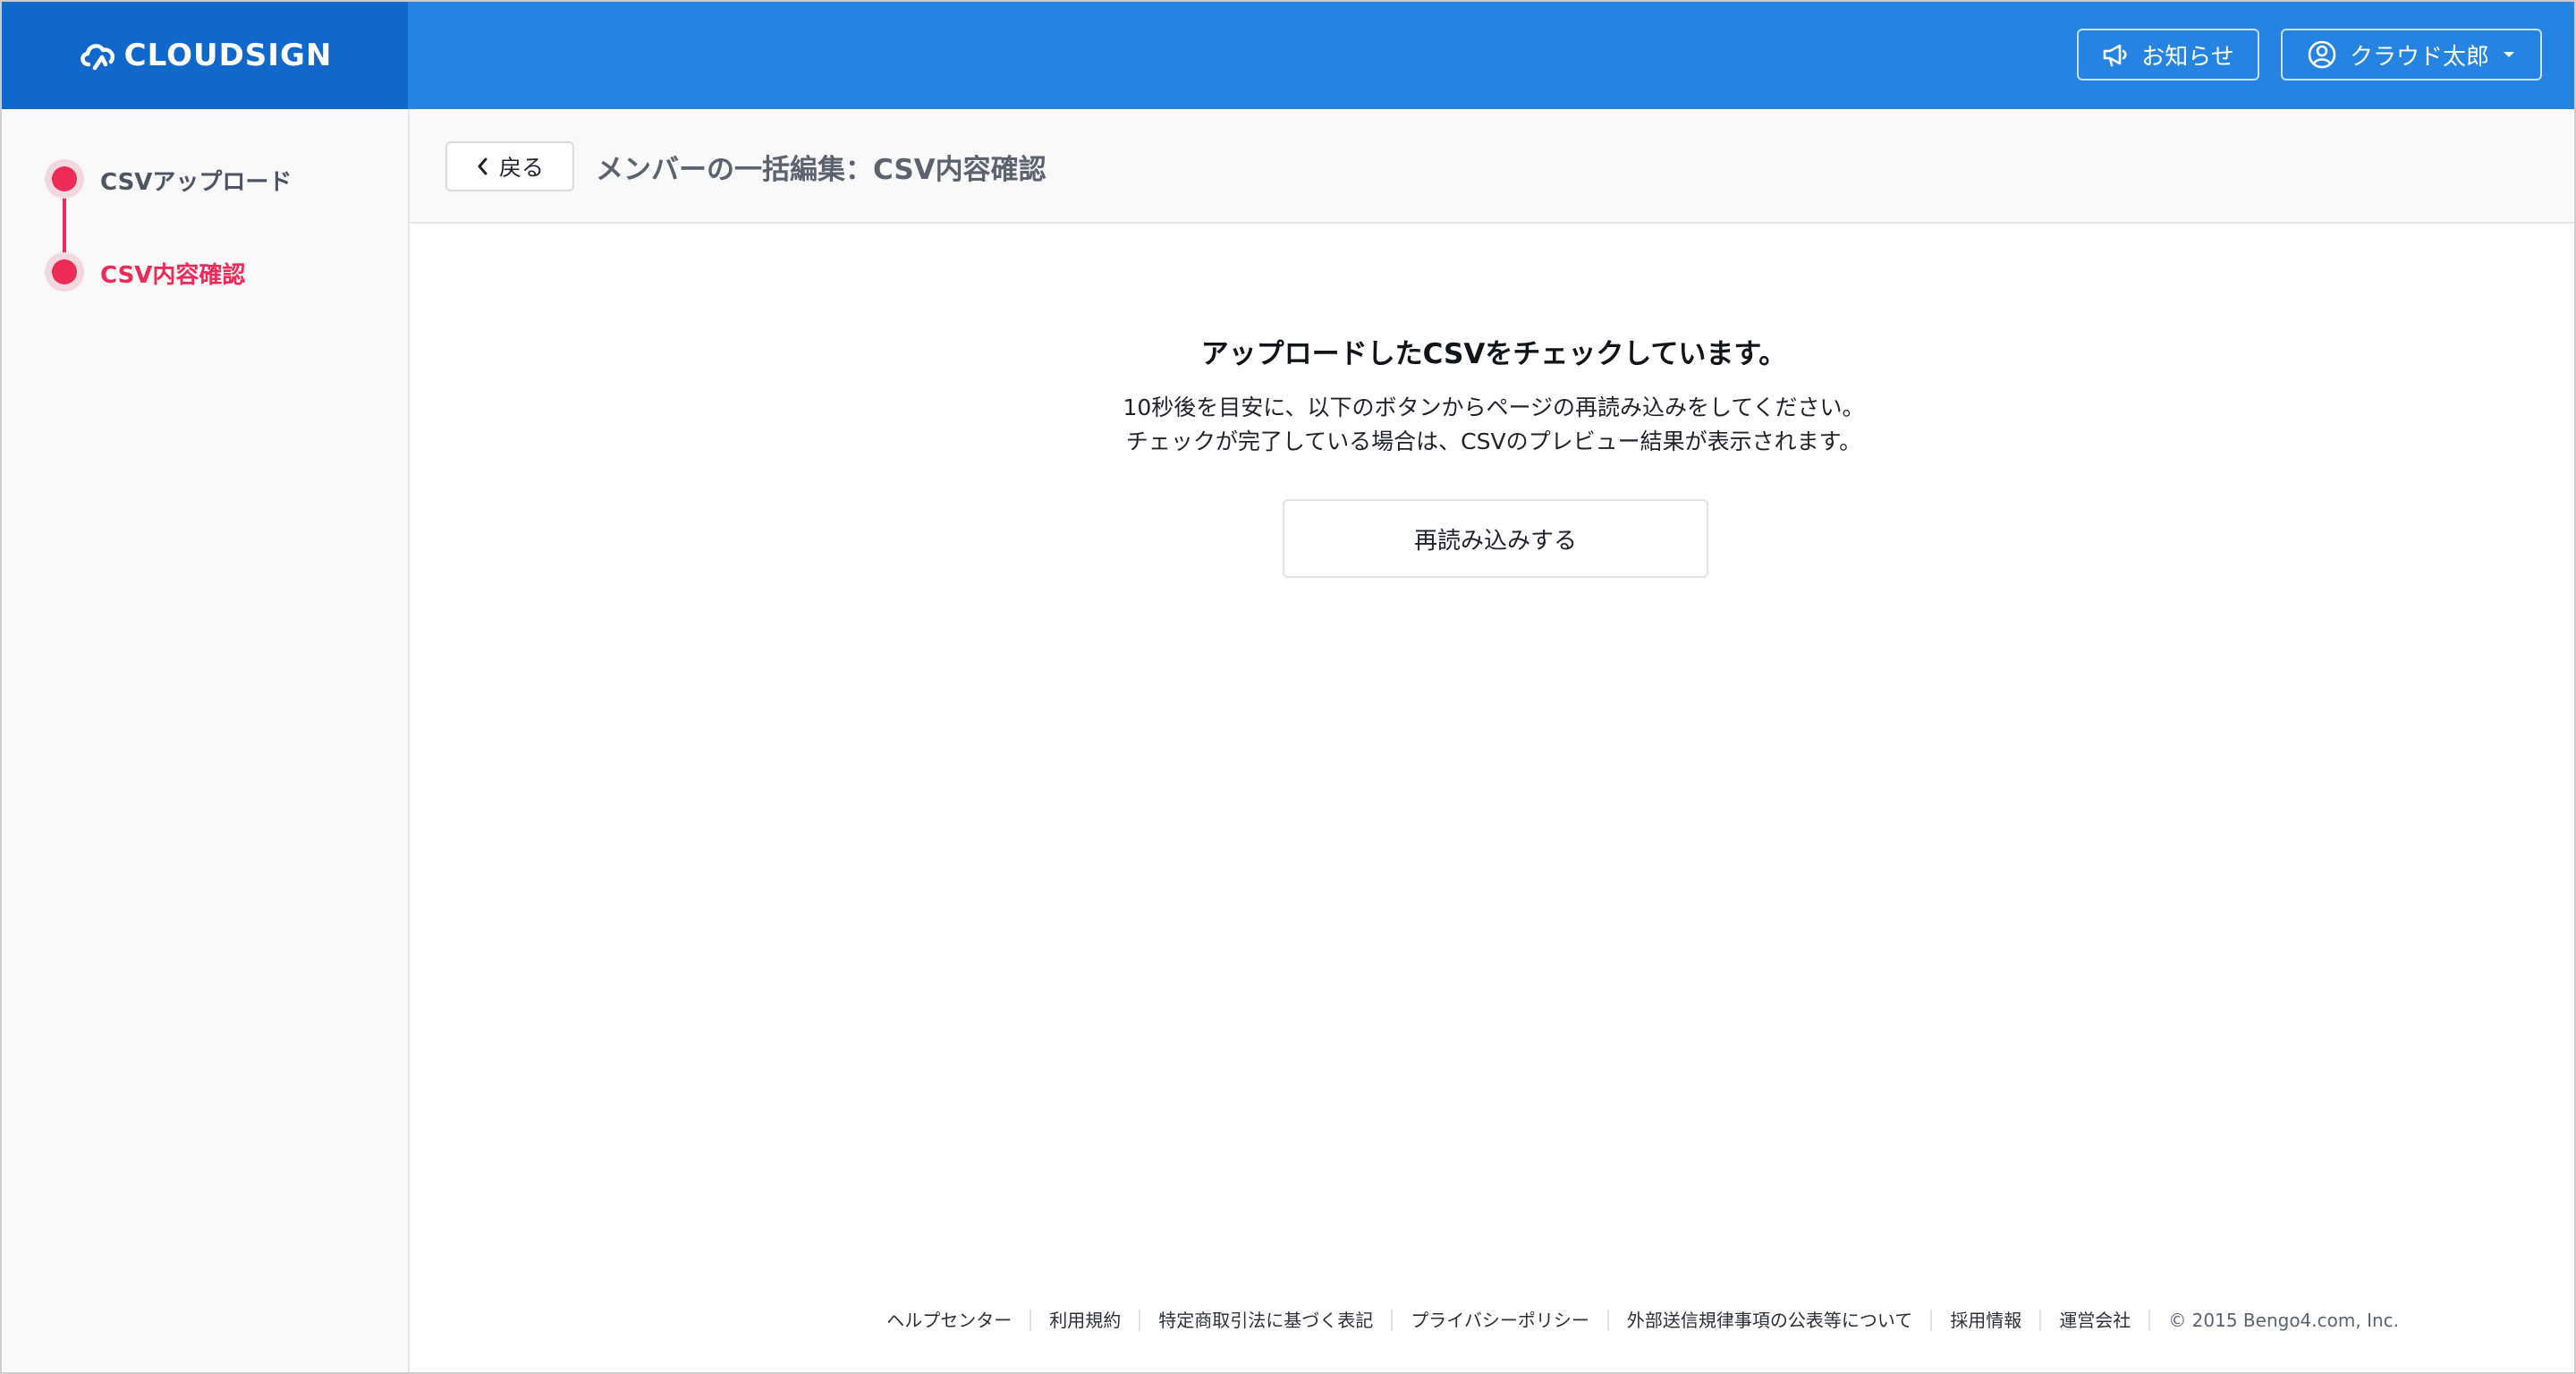 The image size is (2576, 1374). Describe the element at coordinates (2283, 1320) in the screenshot. I see `copyright: © 2015 Bengo4.com, Inc.` at that location.